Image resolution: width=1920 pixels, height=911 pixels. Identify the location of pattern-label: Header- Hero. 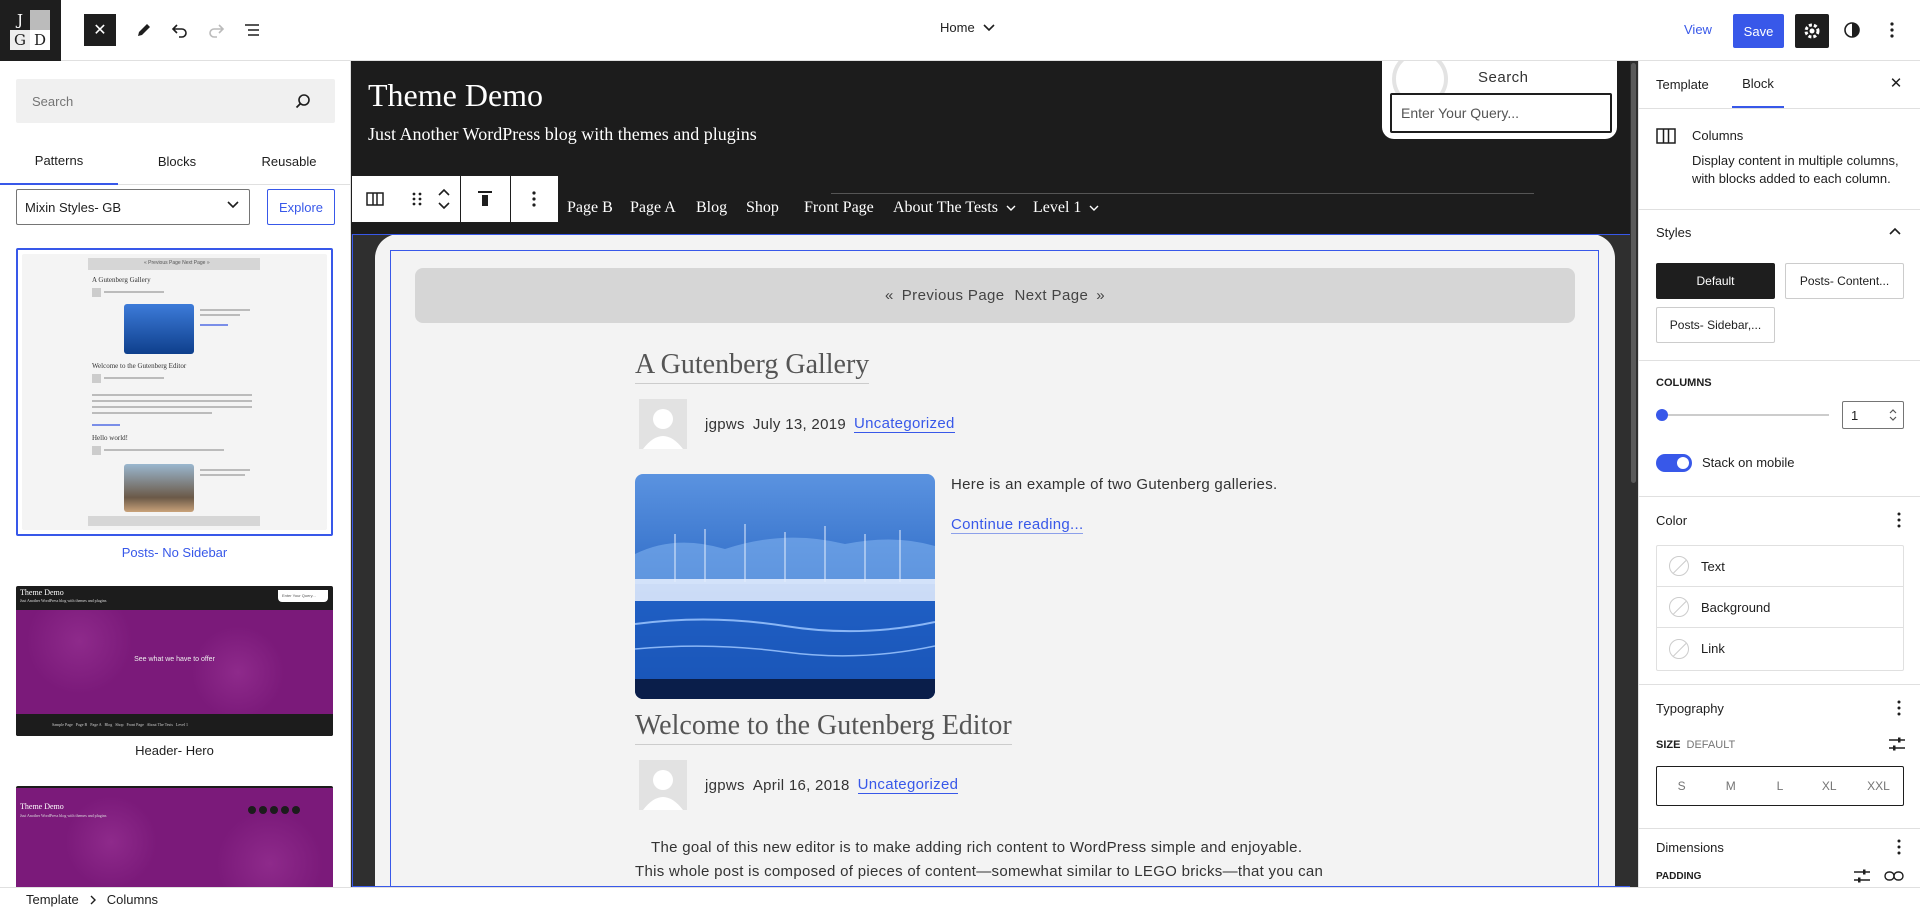
(174, 750).